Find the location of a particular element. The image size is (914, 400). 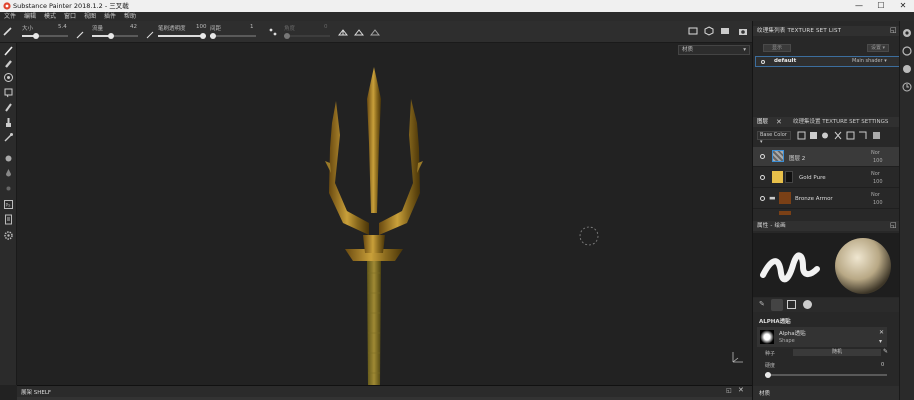

float-icon: ◱ is located at coordinates (893, 30).